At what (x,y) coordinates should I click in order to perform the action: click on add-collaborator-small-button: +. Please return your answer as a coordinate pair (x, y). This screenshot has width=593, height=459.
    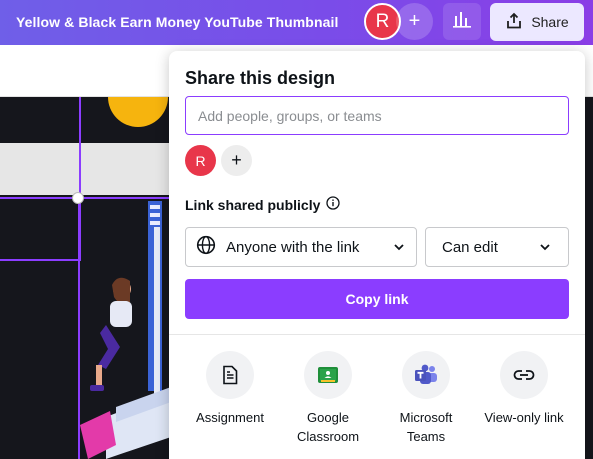
    Looking at the image, I should click on (236, 160).